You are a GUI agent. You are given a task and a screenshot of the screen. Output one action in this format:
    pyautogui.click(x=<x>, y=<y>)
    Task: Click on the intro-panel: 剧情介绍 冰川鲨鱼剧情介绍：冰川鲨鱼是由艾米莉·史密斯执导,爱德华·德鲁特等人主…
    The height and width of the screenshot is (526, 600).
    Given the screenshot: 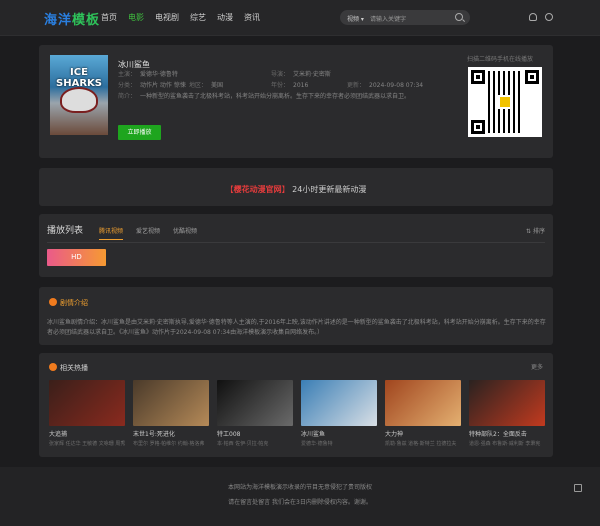 What is the action you would take?
    pyautogui.click(x=296, y=316)
    